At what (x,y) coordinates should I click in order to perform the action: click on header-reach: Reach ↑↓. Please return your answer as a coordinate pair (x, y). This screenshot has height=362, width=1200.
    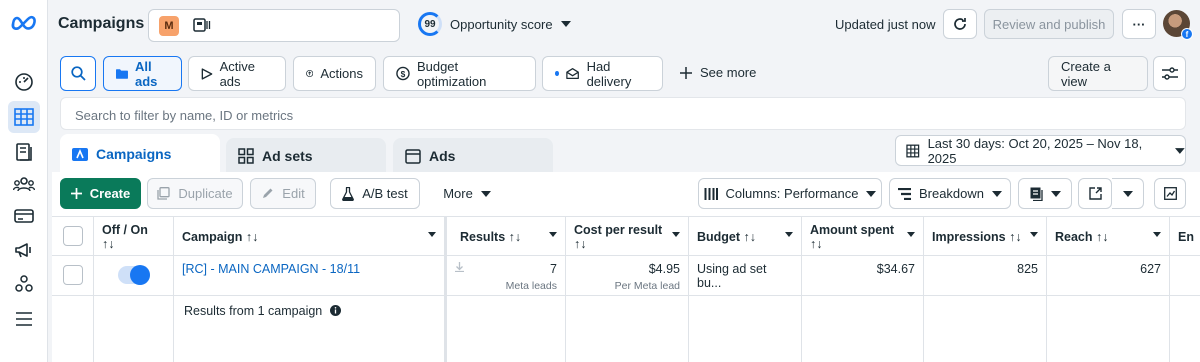
    Looking at the image, I should click on (1108, 237).